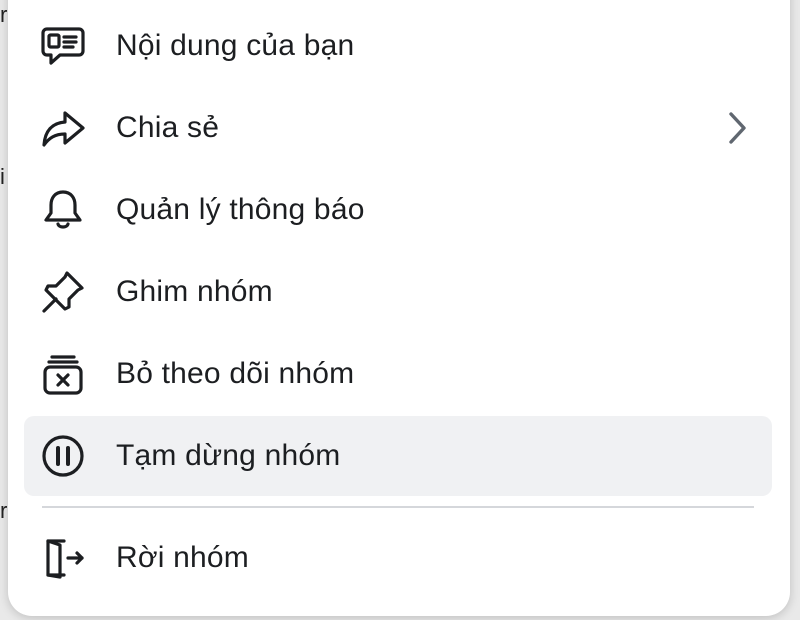  Describe the element at coordinates (2, 177) in the screenshot. I see `background-text-fragment: i` at that location.